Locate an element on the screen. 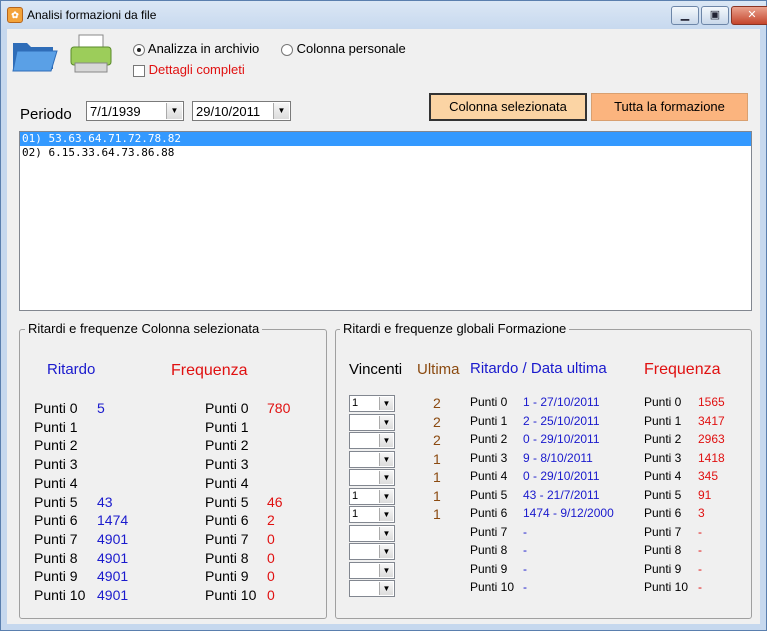 The height and width of the screenshot is (631, 767). radio-selected-icon is located at coordinates (139, 49).